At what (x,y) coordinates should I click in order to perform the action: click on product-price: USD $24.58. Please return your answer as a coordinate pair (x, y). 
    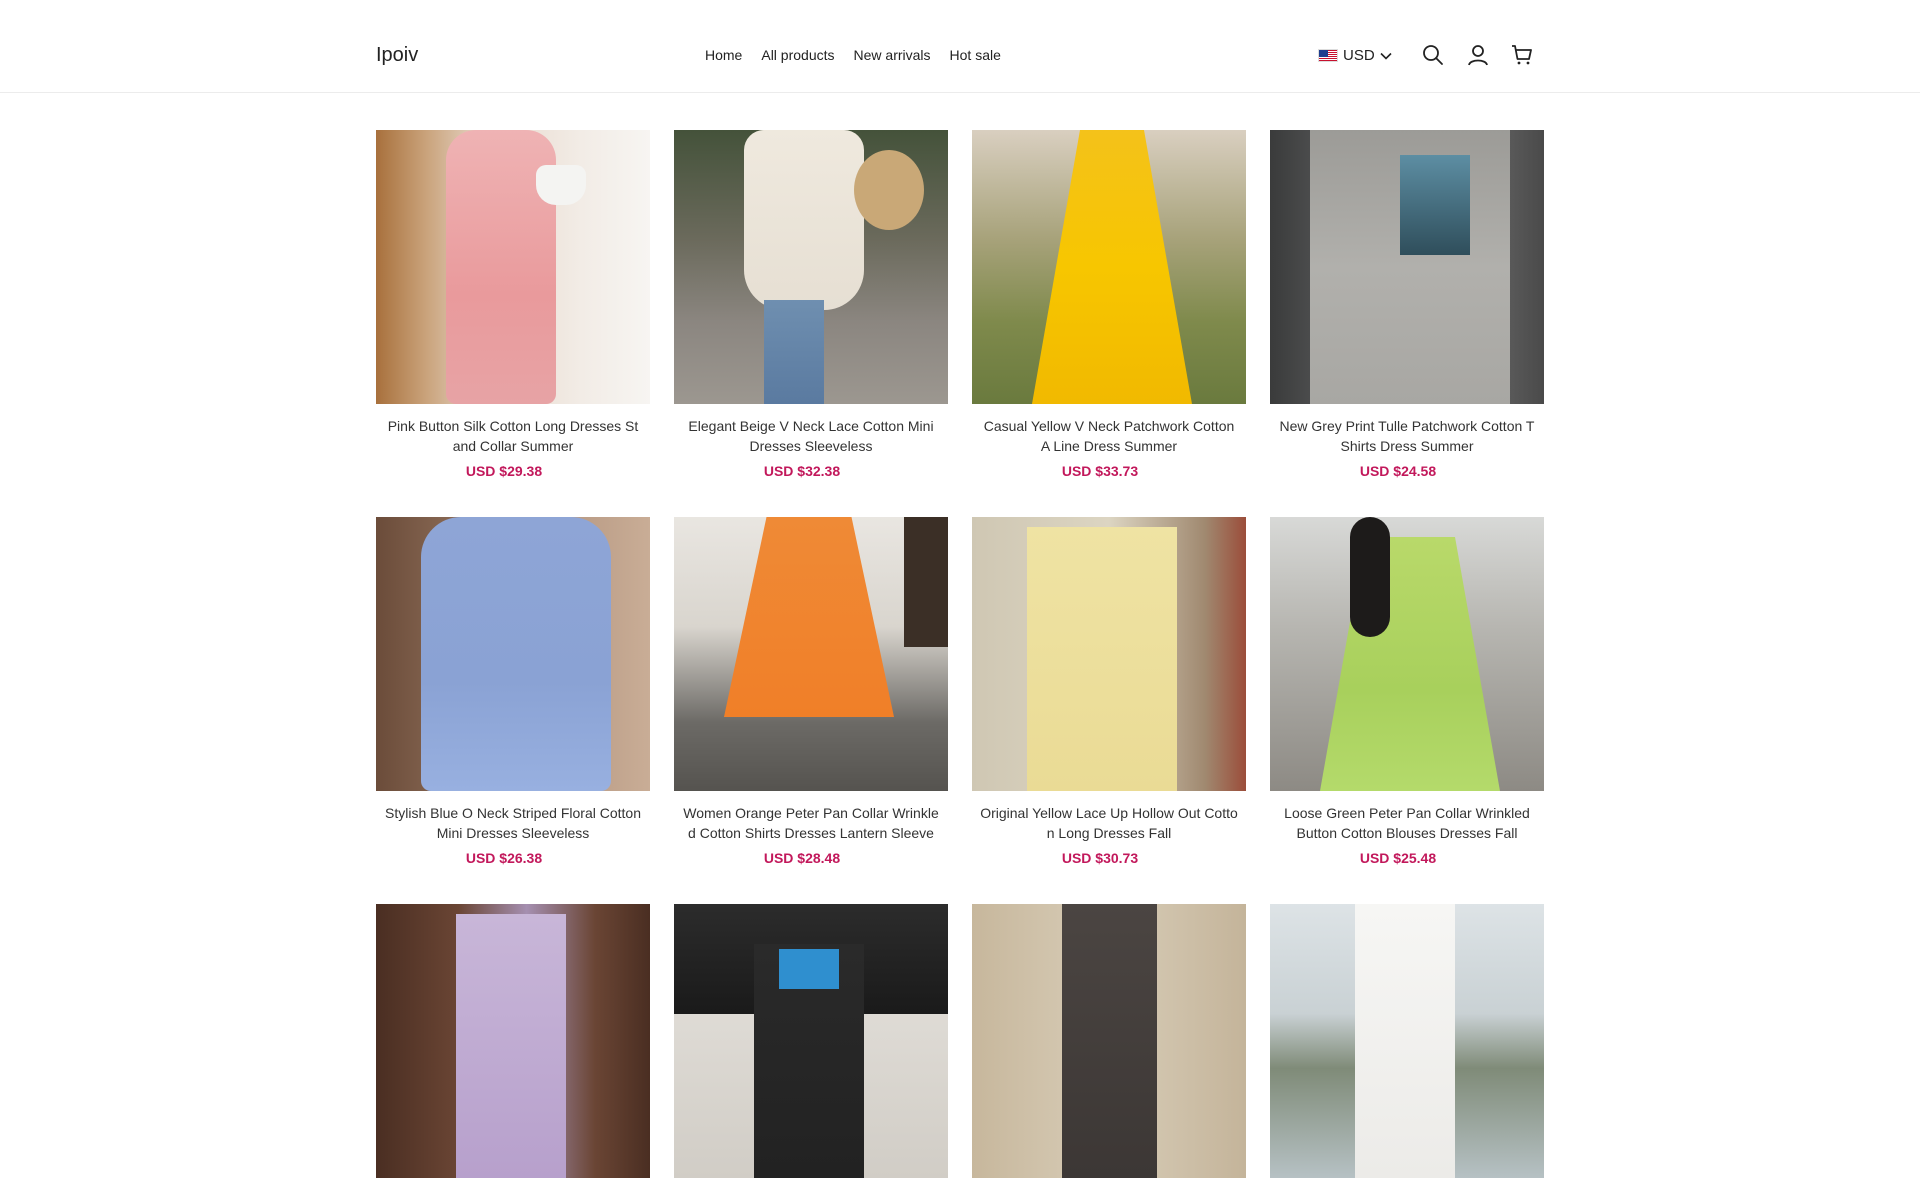
    Looking at the image, I should click on (1398, 471).